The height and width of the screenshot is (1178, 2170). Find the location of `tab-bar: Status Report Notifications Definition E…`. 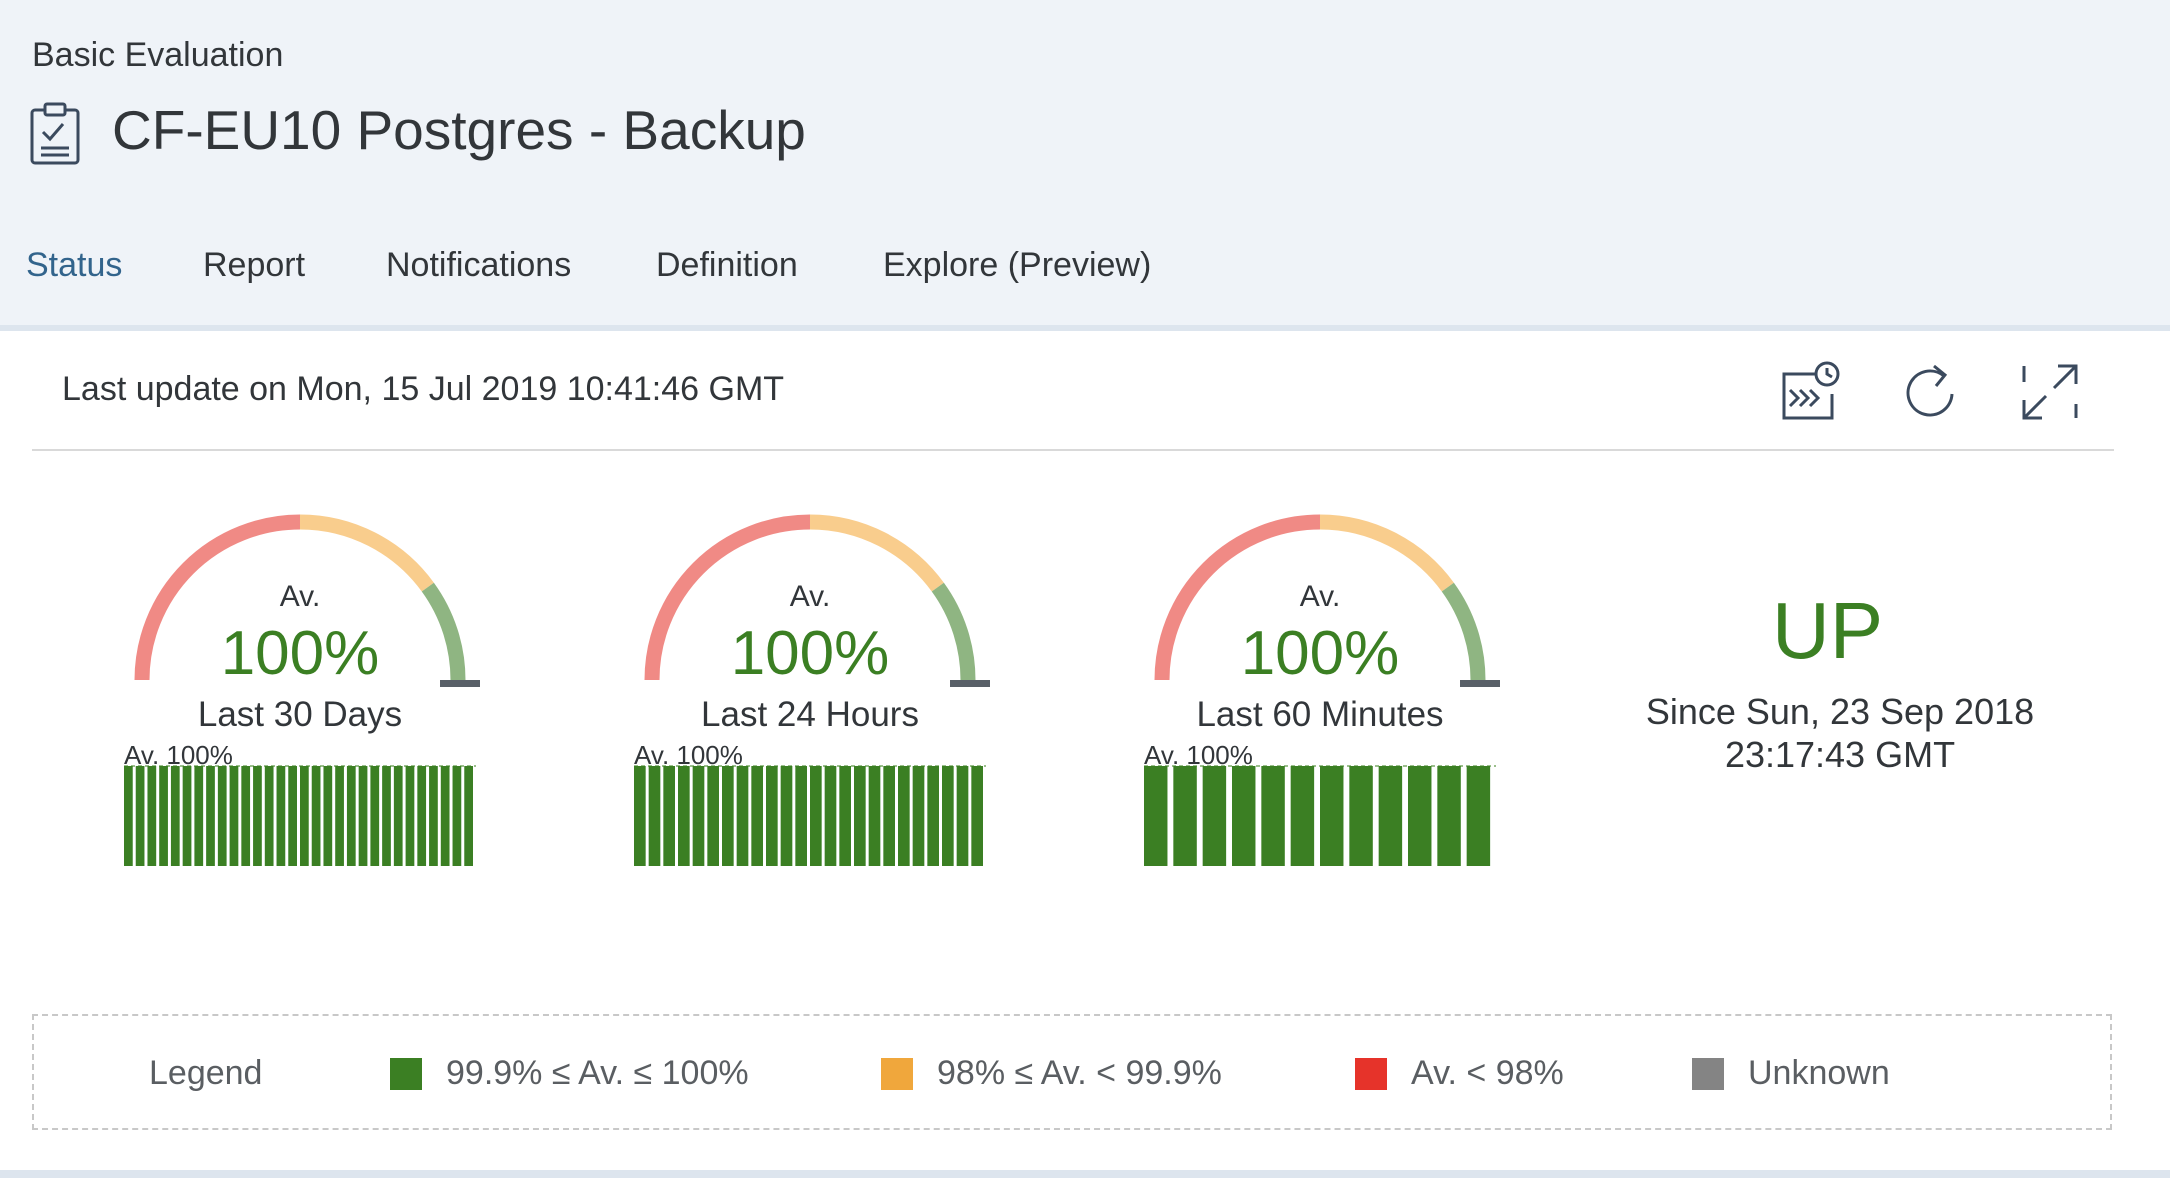

tab-bar: Status Report Notifications Definition E… is located at coordinates (1085, 280).